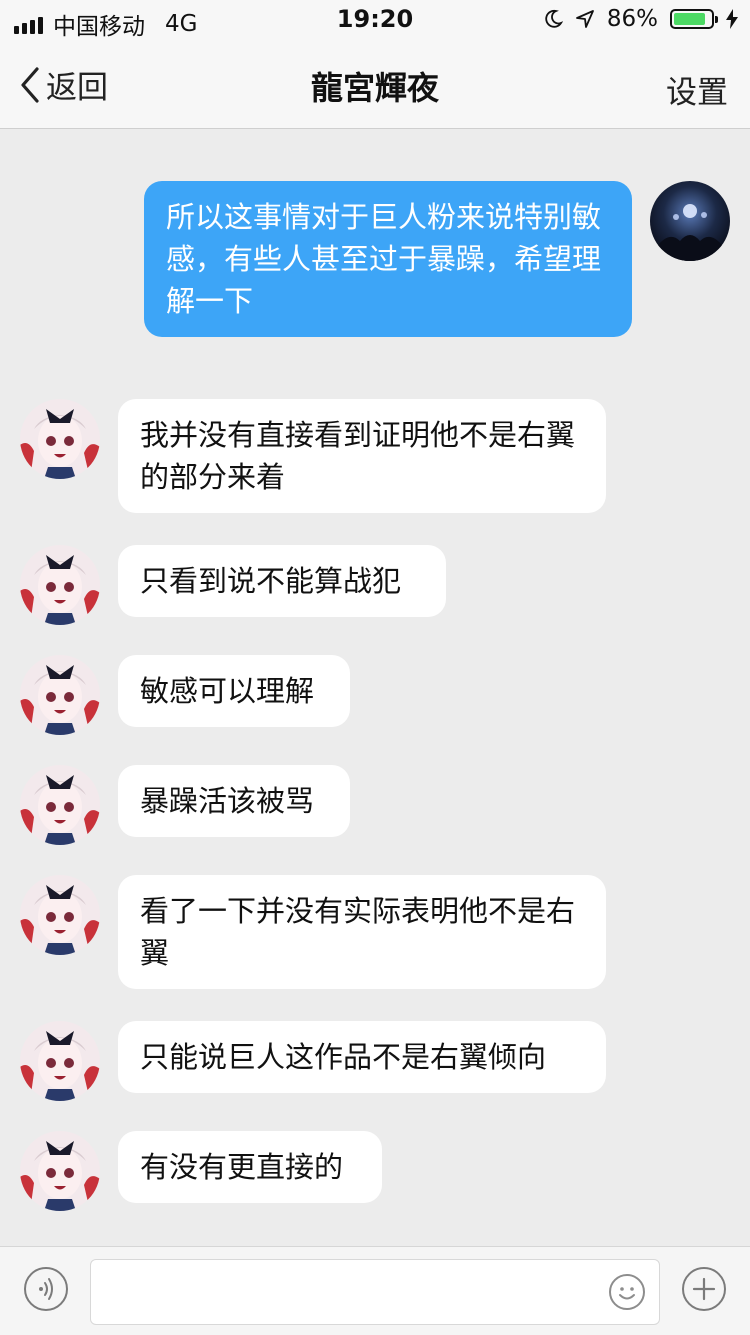  I want to click on emoji-button, so click(627, 1292).